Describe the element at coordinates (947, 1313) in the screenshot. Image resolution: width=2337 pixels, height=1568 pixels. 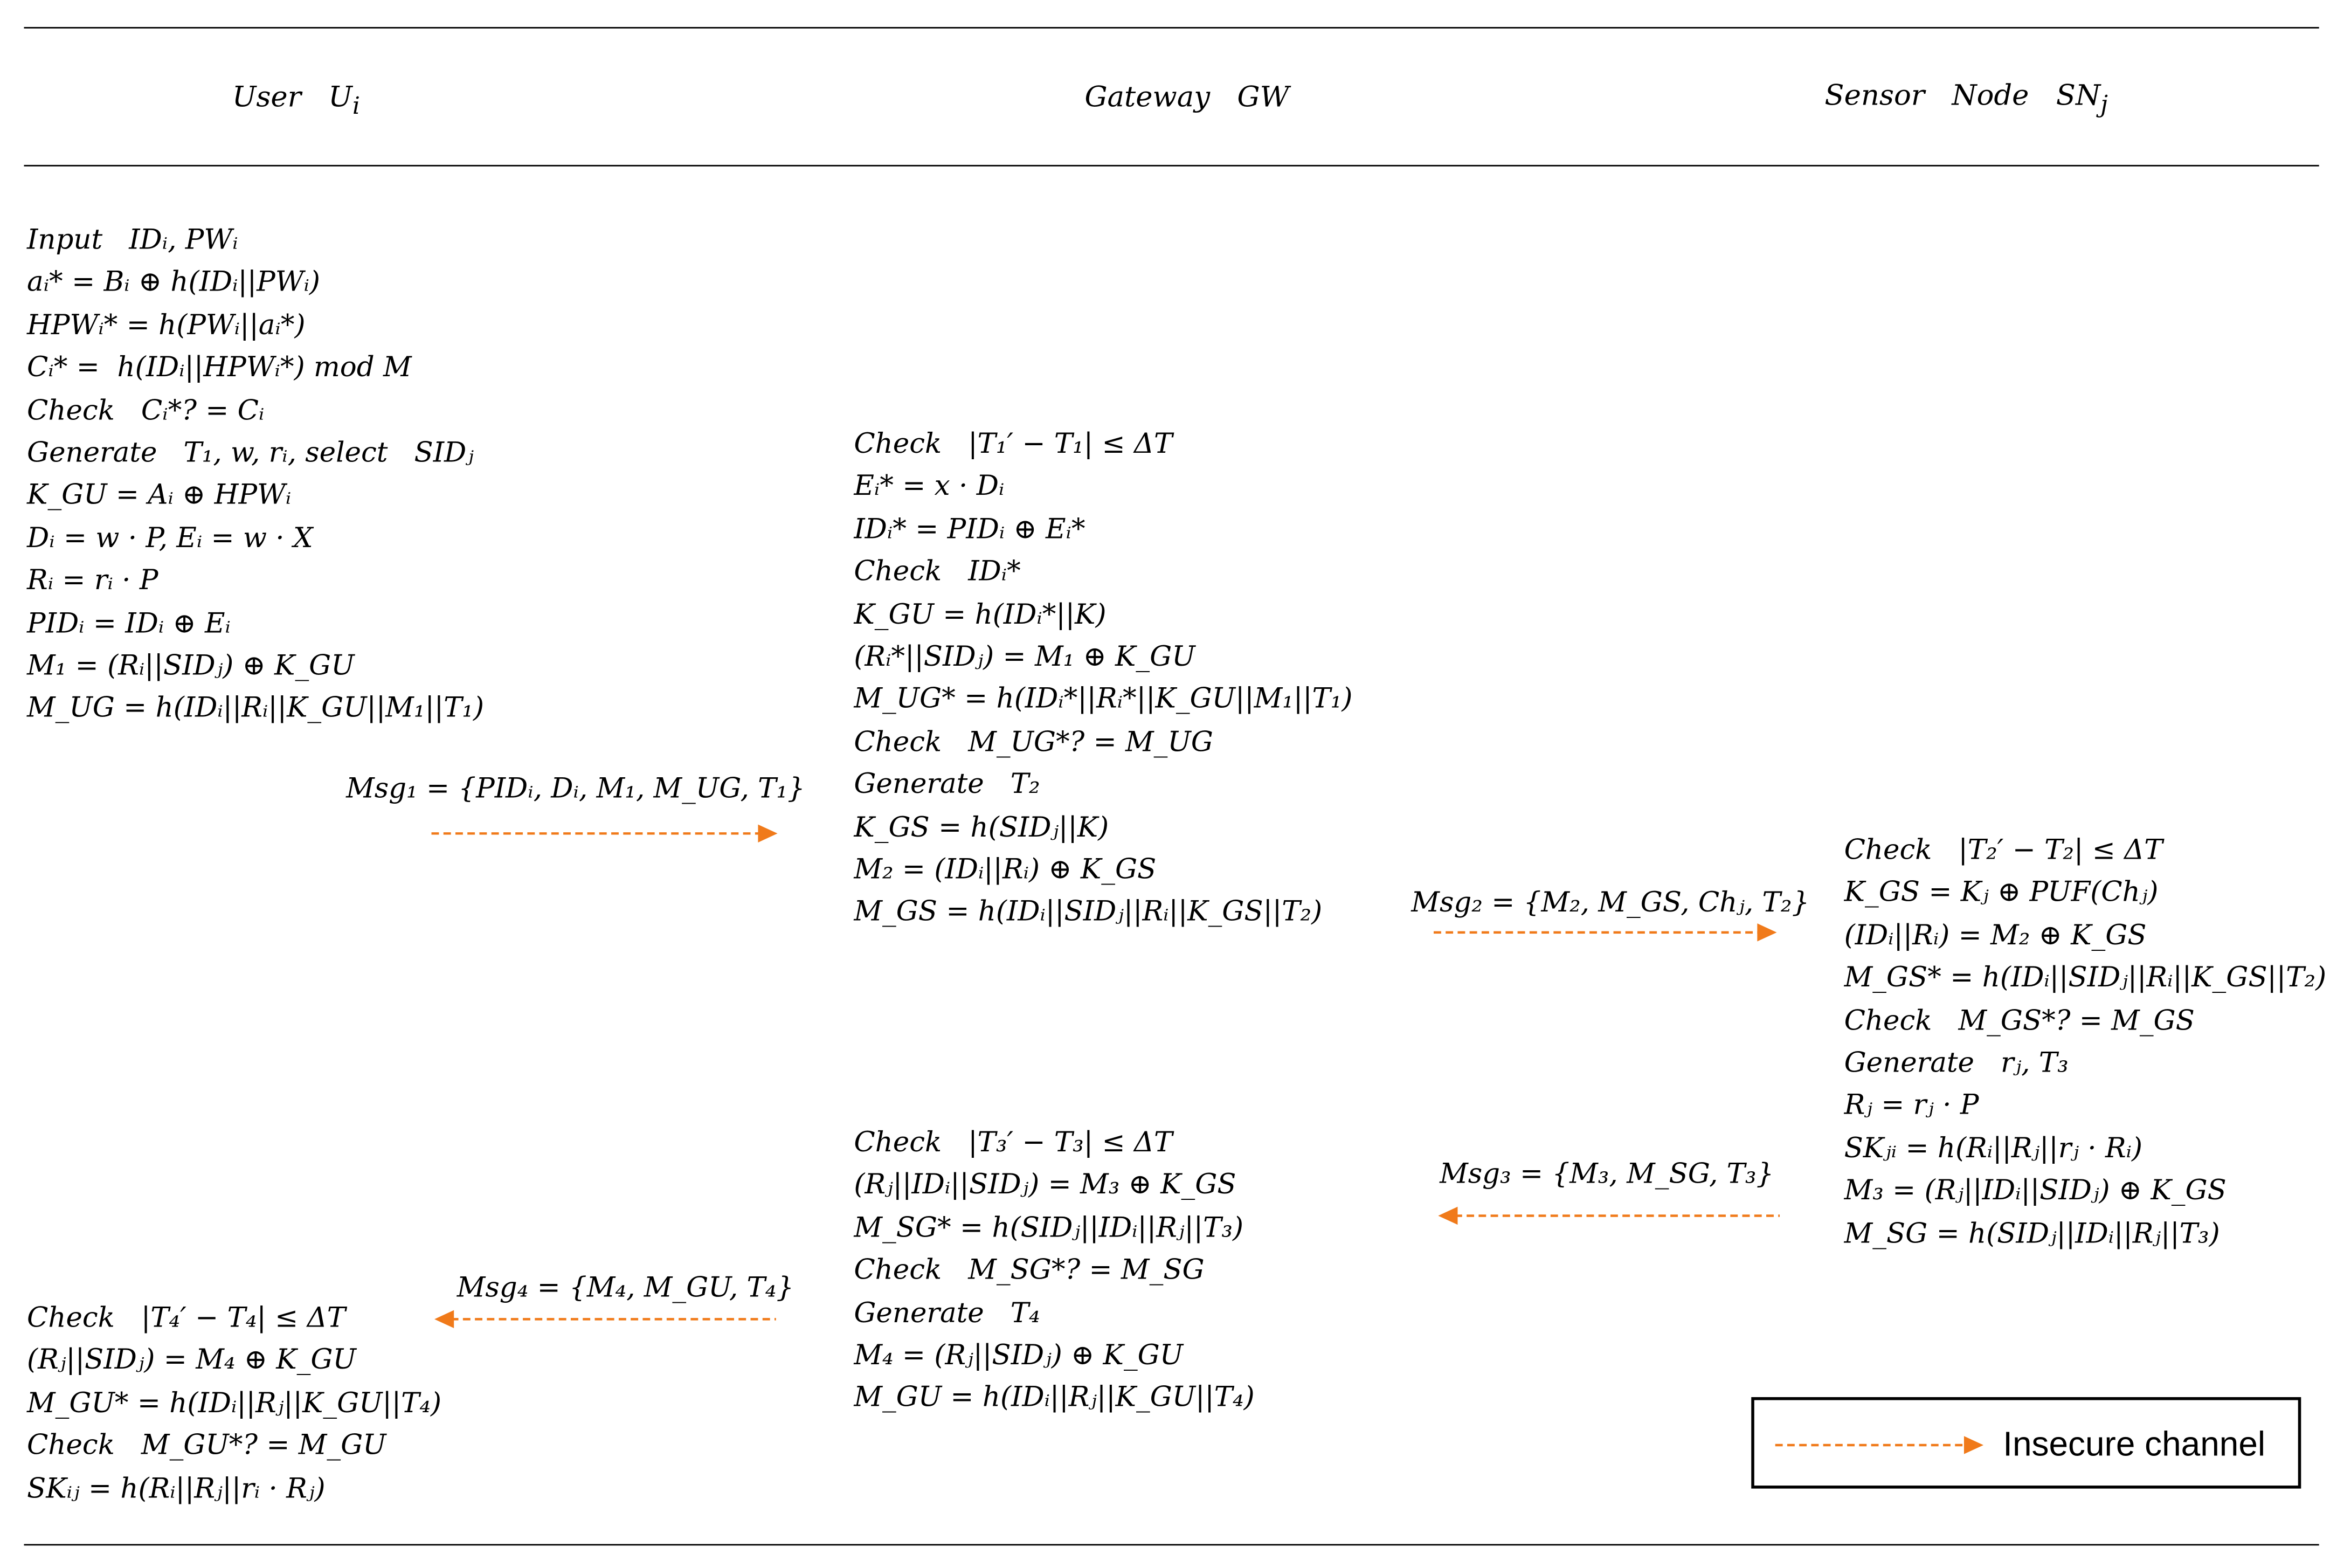
I see `gateway-step-line: Generate T₄` at that location.